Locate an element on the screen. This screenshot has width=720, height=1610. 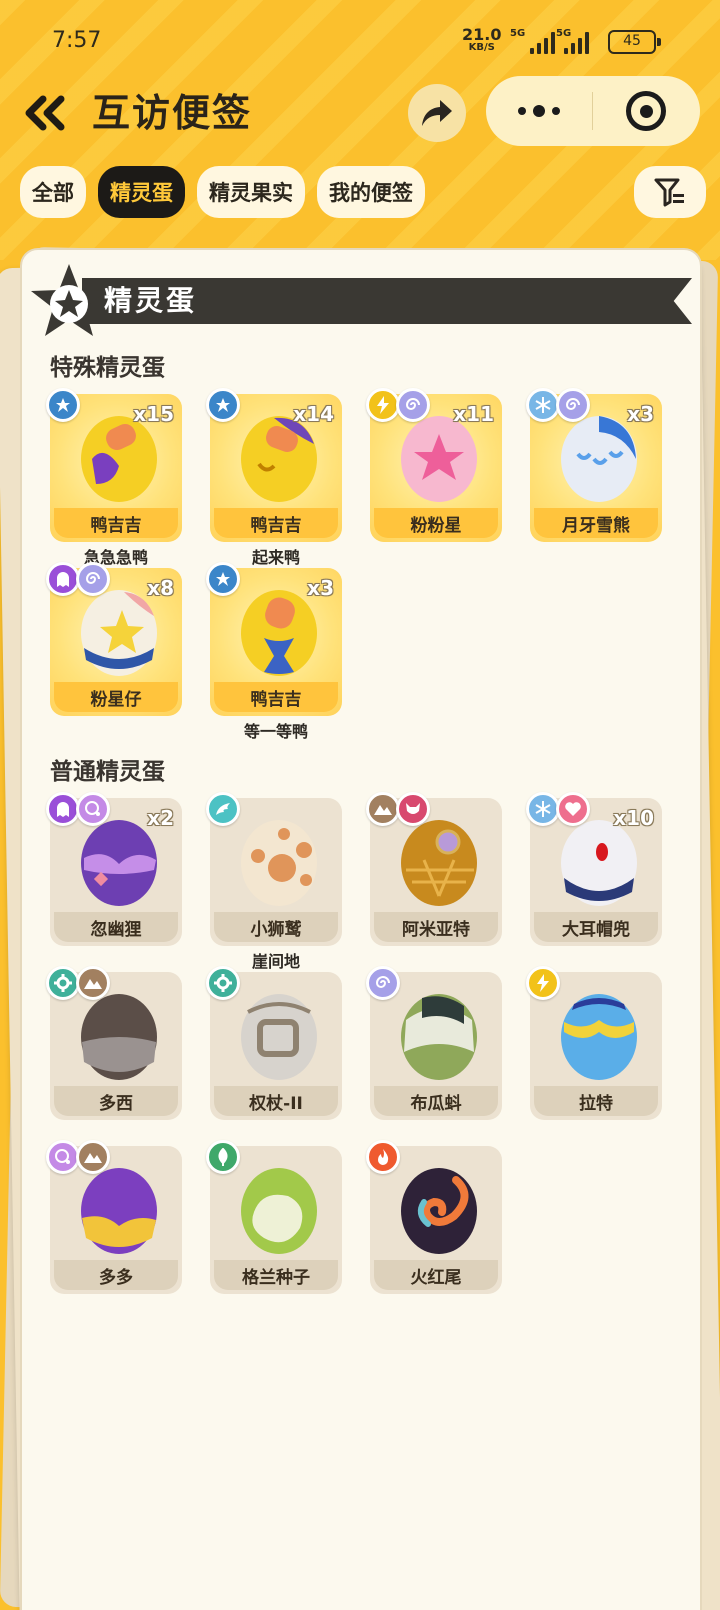
signal-icon: 5G is located at coordinates (532, 41).